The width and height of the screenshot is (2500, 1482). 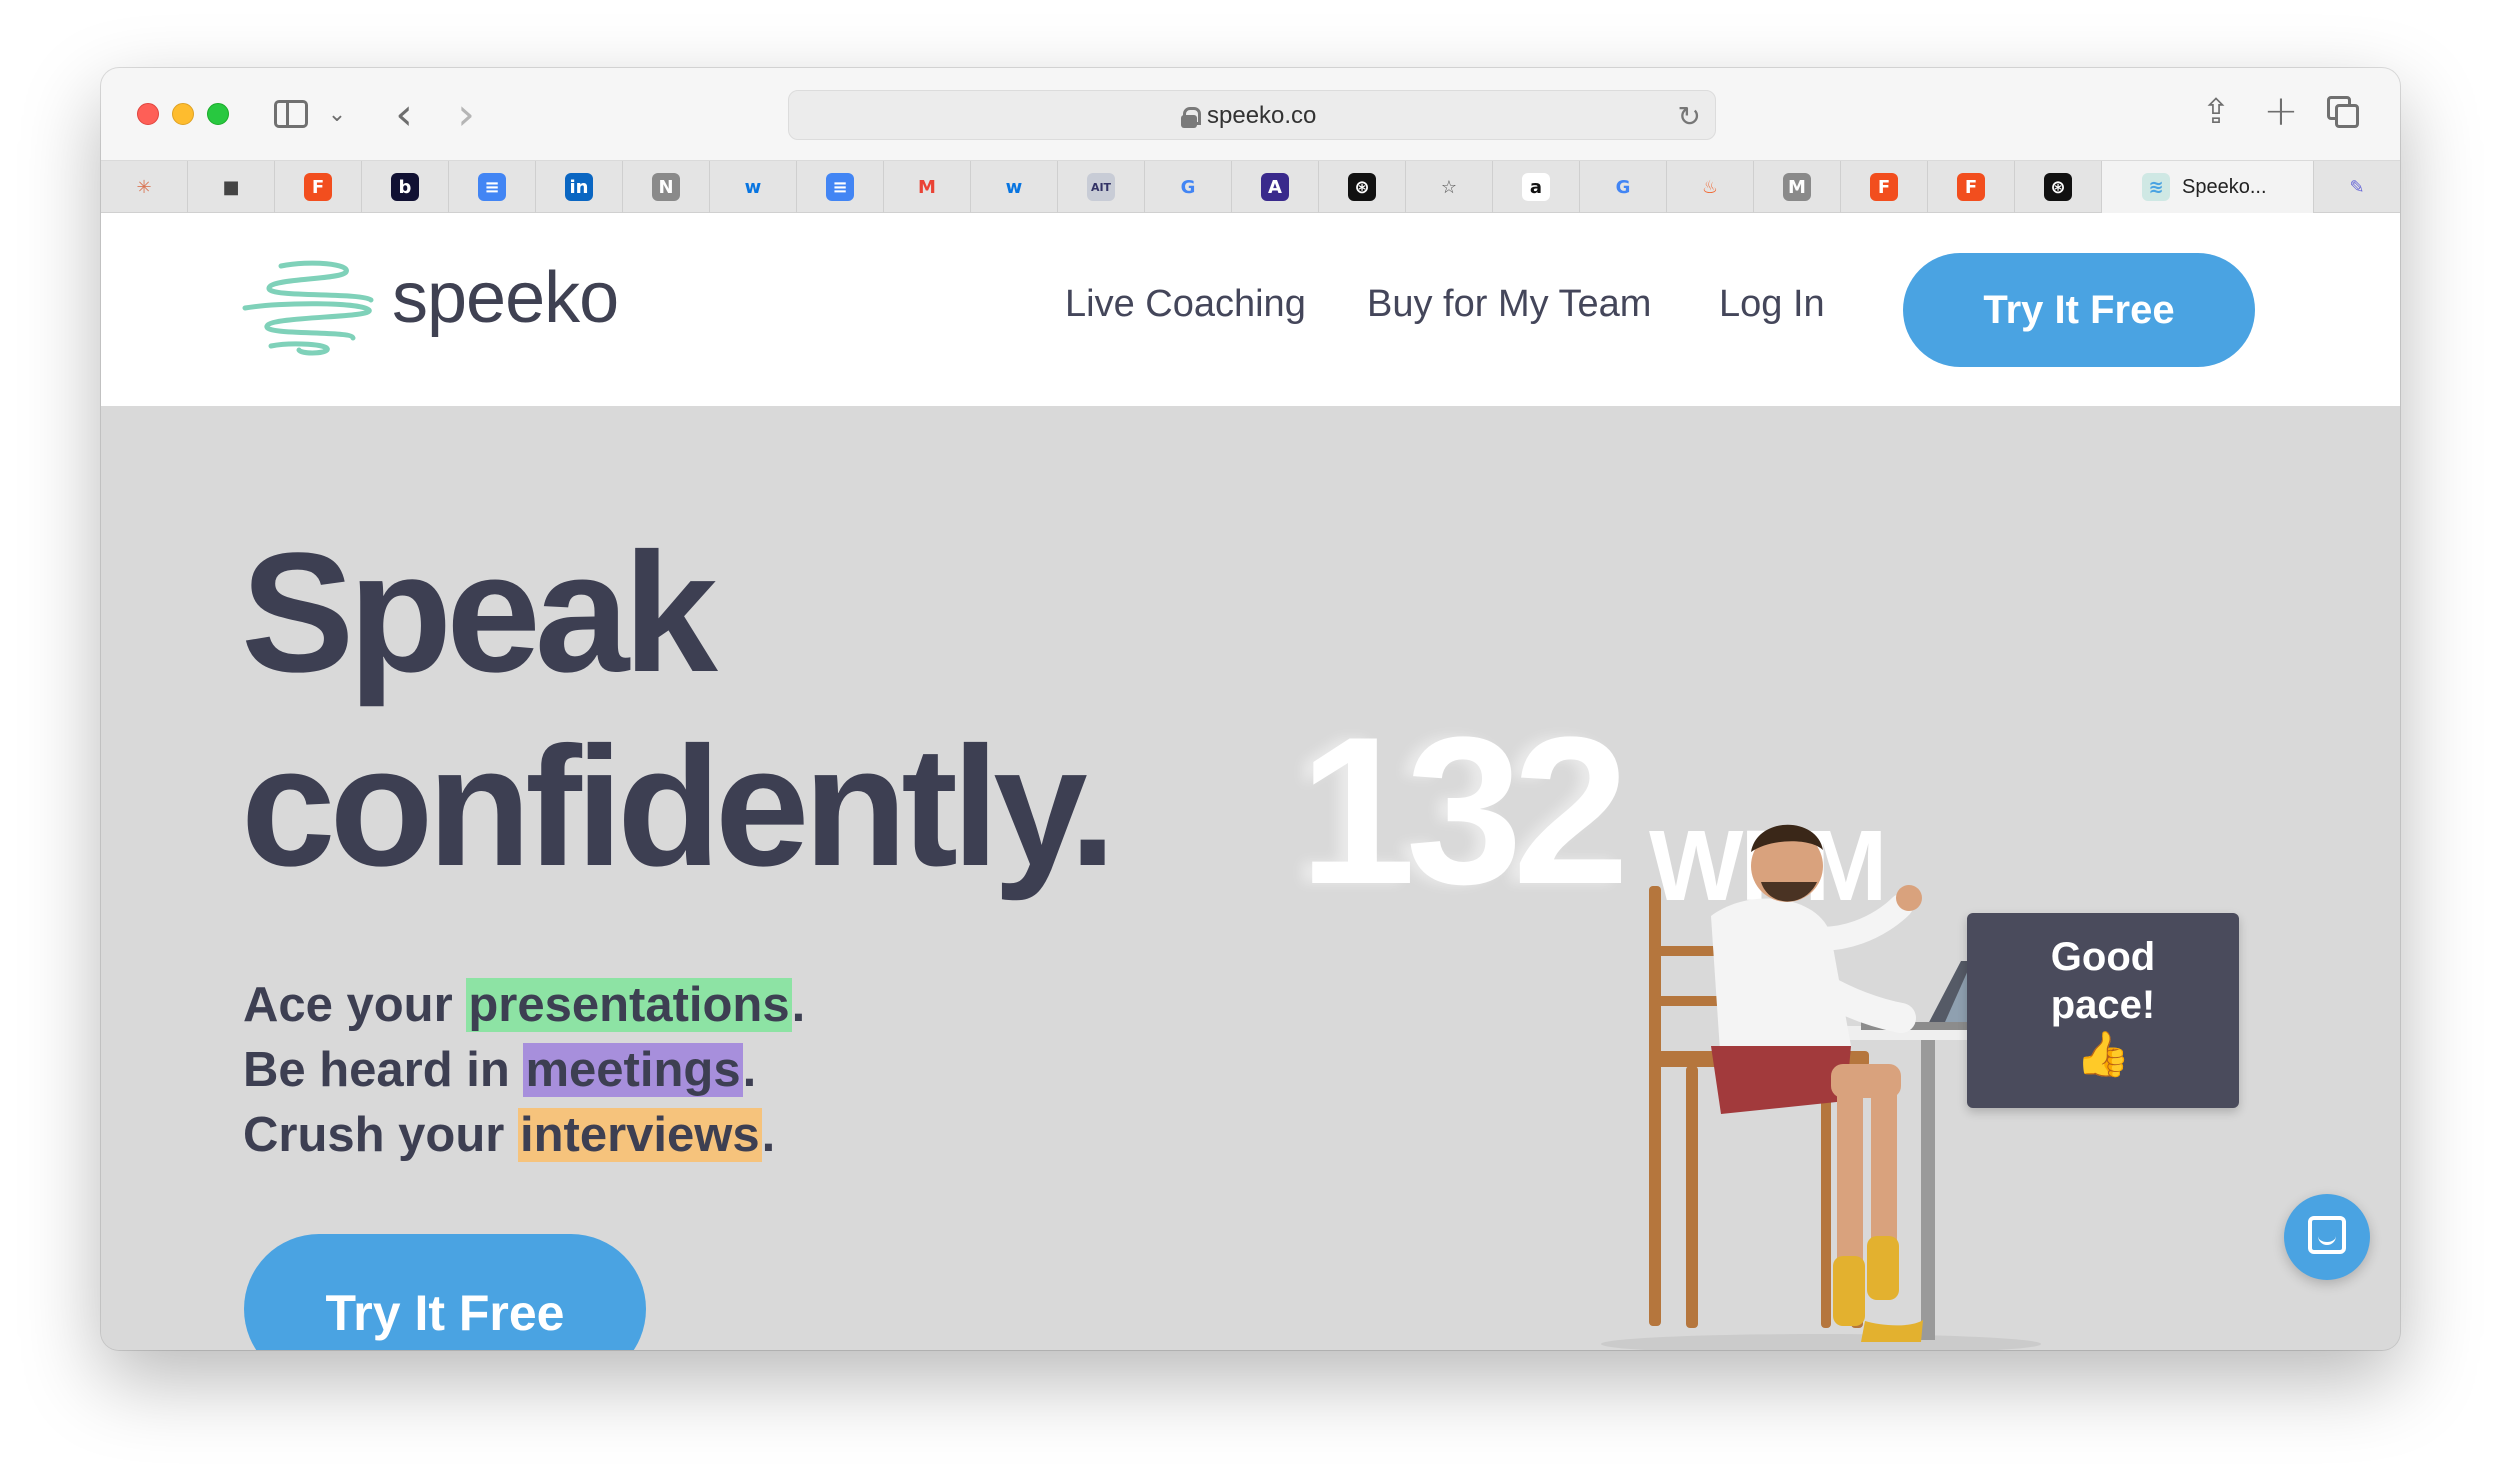 I want to click on a-icon: A, so click(x=1275, y=187).